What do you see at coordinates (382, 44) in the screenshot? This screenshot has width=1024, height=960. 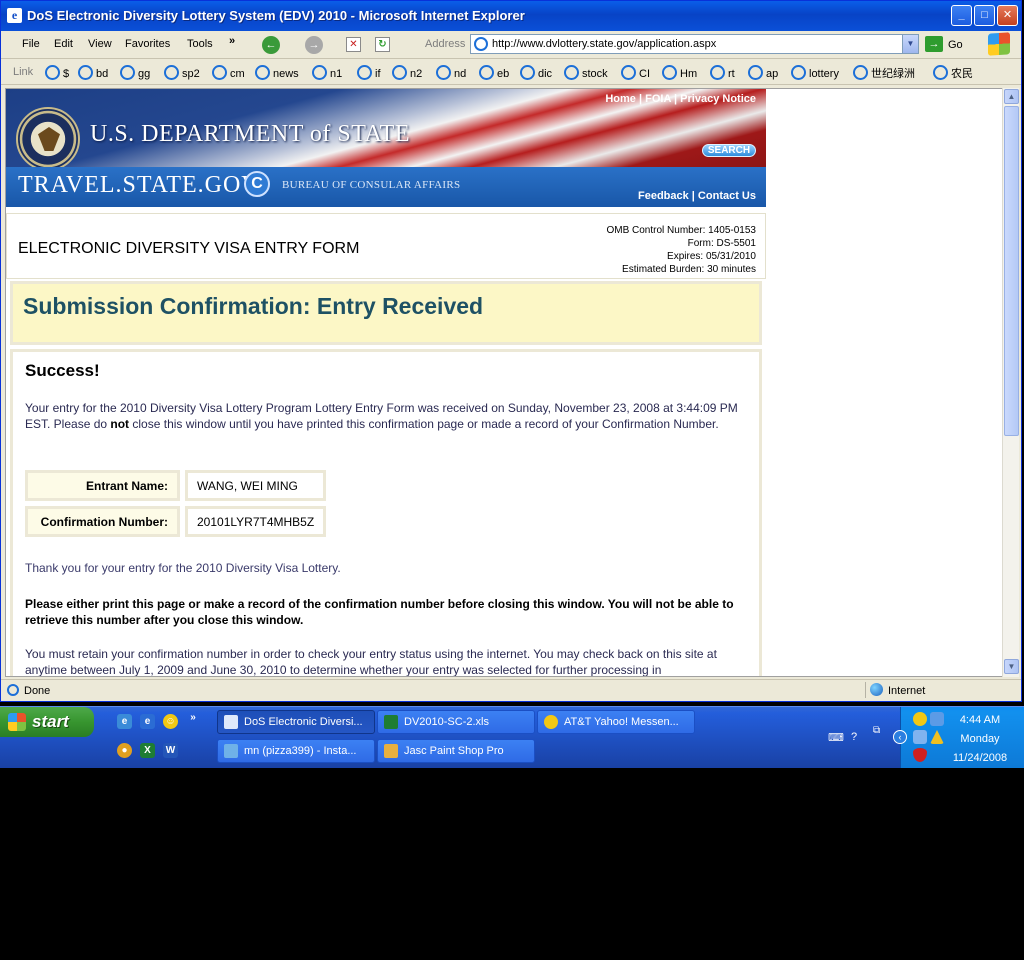 I see `refresh-icon: ↻` at bounding box center [382, 44].